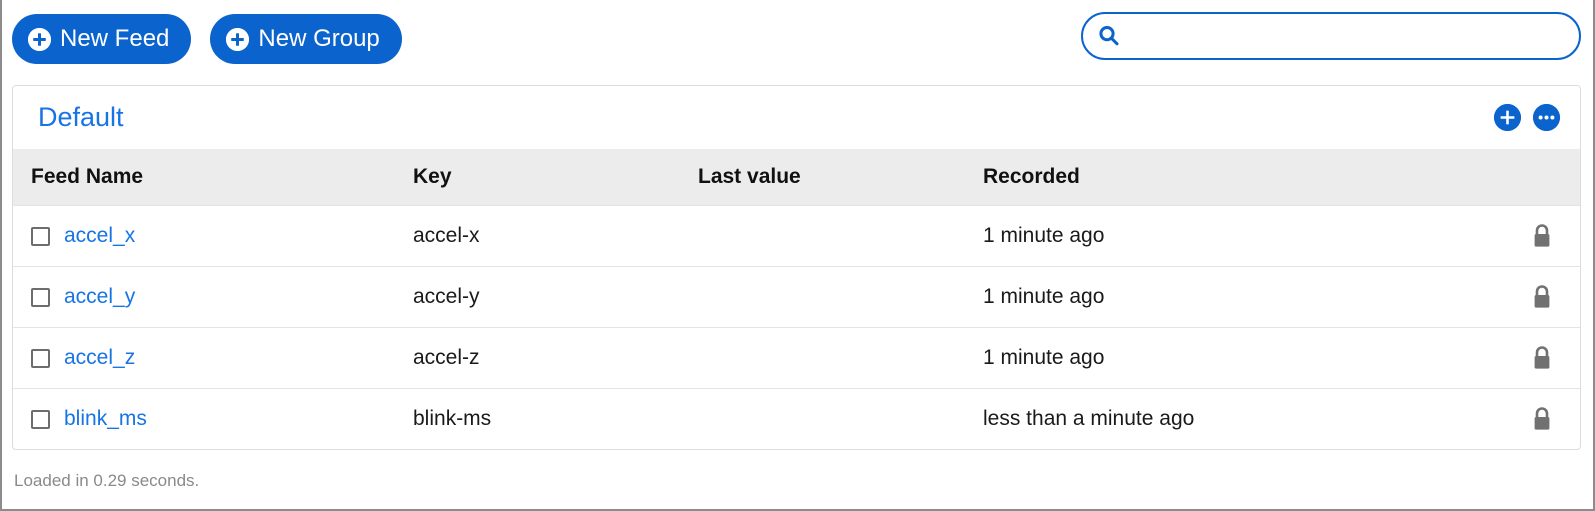 This screenshot has height=511, width=1595. I want to click on table-row: blink_ms blink-ms less than a minute ago, so click(796, 418).